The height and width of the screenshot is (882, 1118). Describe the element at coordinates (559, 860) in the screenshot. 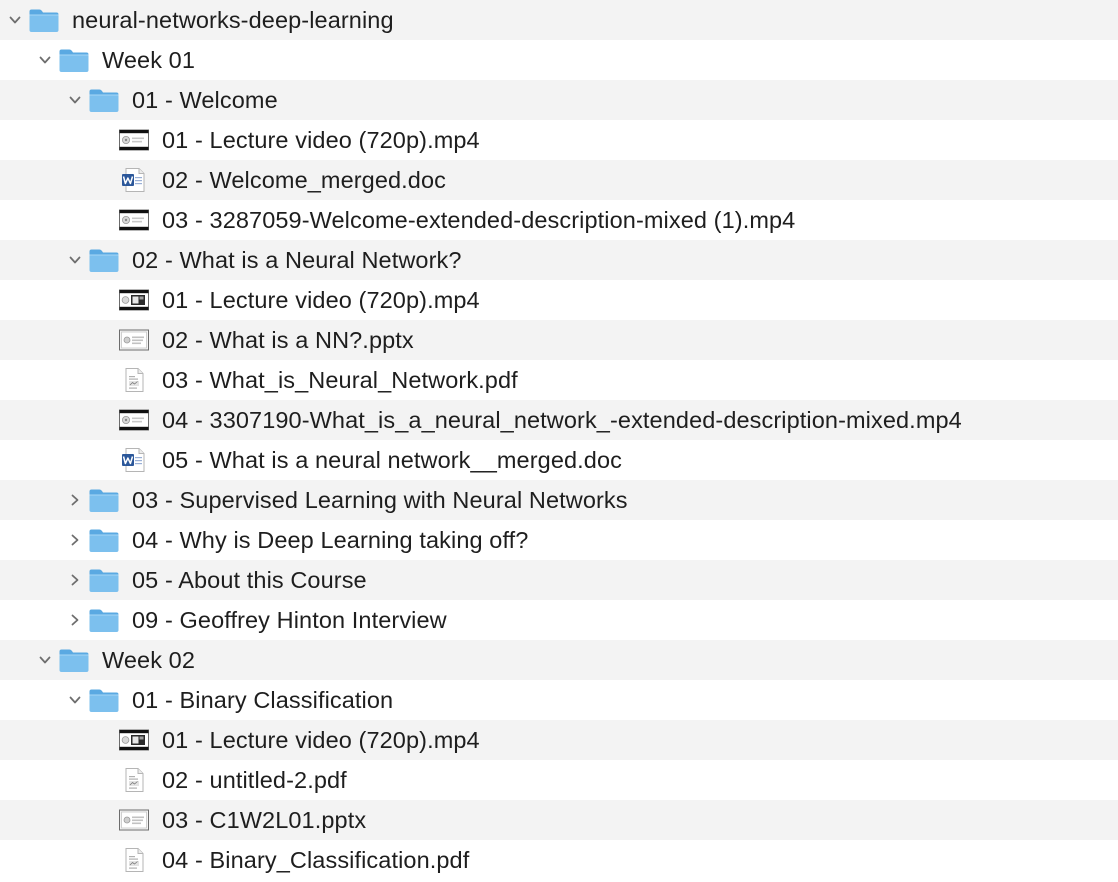

I see `file-row: 04 - Binary_Classification.pdf` at that location.